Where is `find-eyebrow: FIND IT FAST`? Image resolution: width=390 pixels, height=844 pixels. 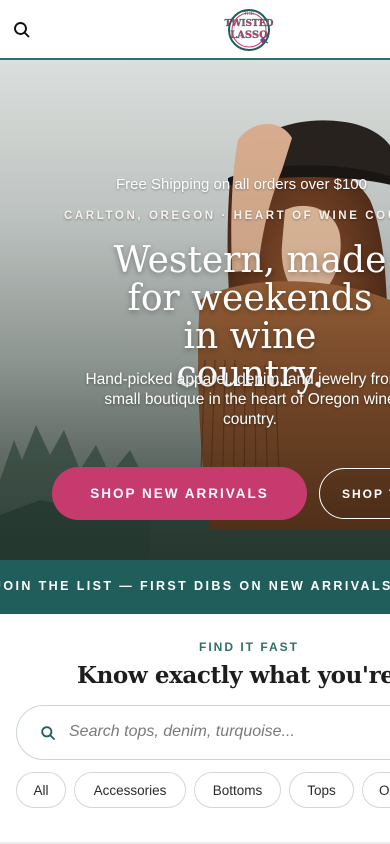
find-eyebrow: FIND IT FAST is located at coordinates (249, 647).